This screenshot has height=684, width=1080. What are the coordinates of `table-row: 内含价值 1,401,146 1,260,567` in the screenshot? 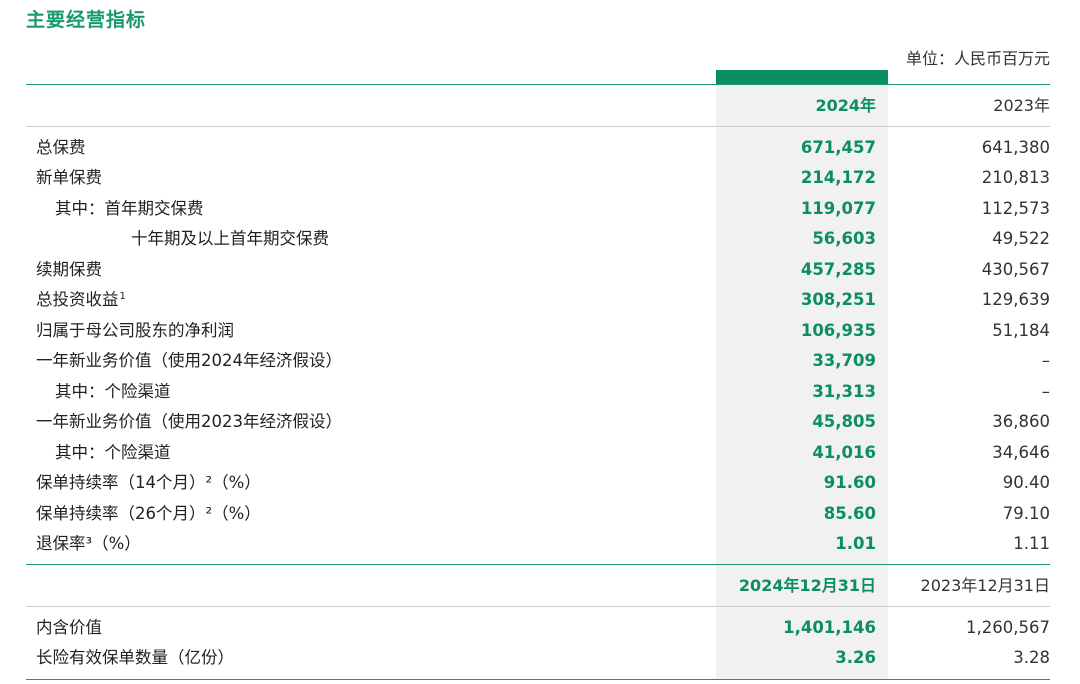 It's located at (538, 628).